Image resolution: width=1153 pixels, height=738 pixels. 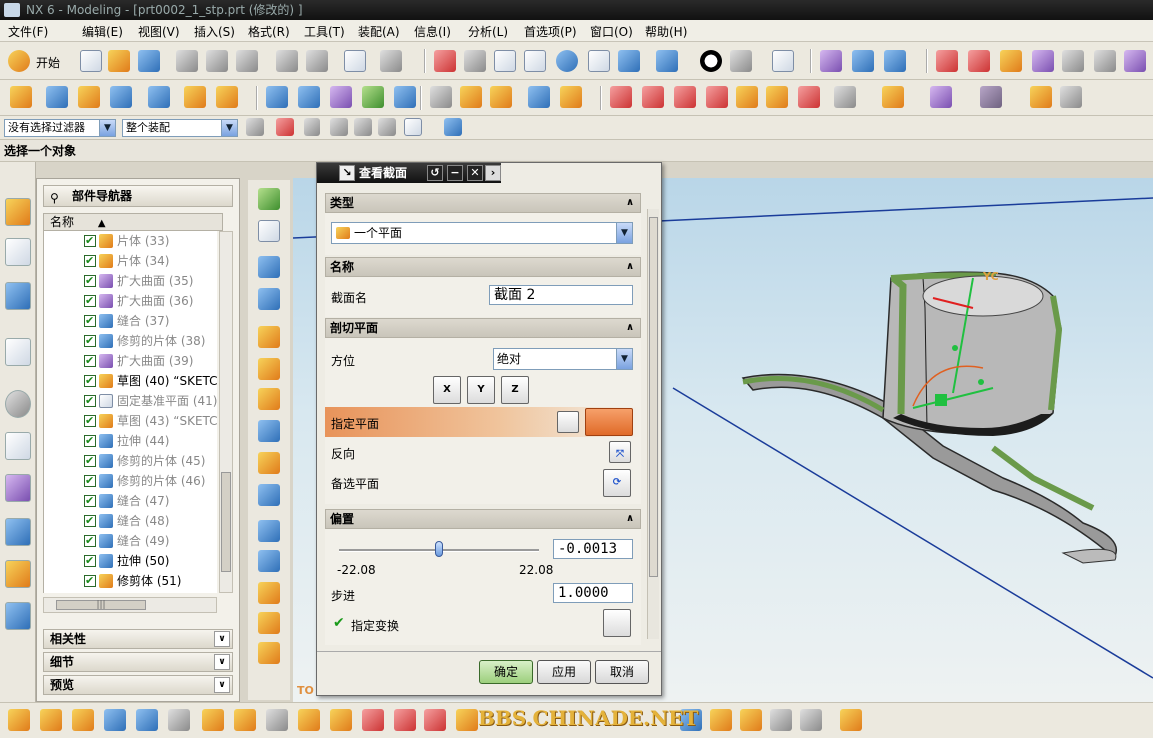 I want to click on snap-point-icon, so click(x=285, y=127).